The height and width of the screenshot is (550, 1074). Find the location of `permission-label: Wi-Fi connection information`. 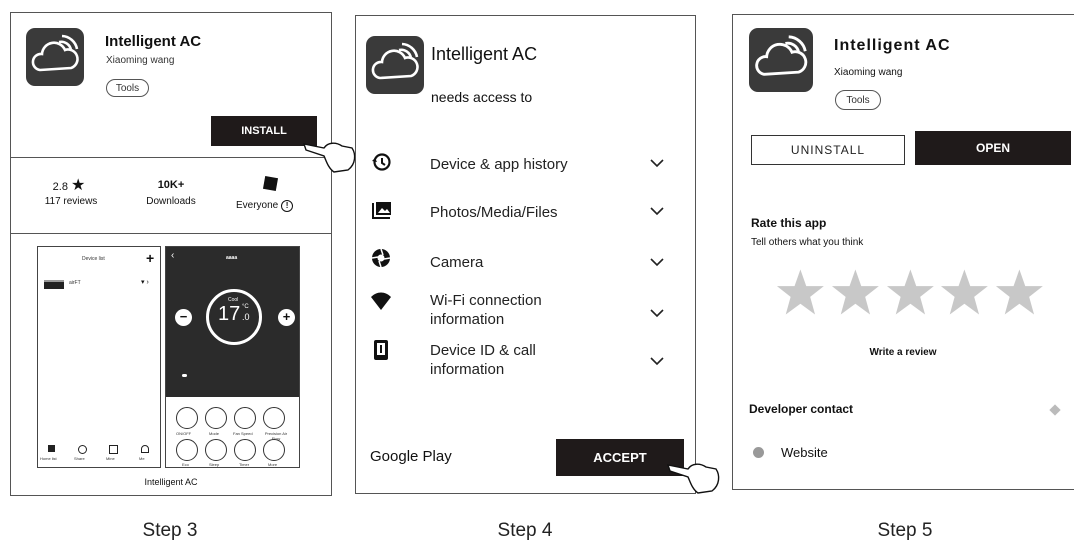

permission-label: Wi-Fi connection information is located at coordinates (486, 310).